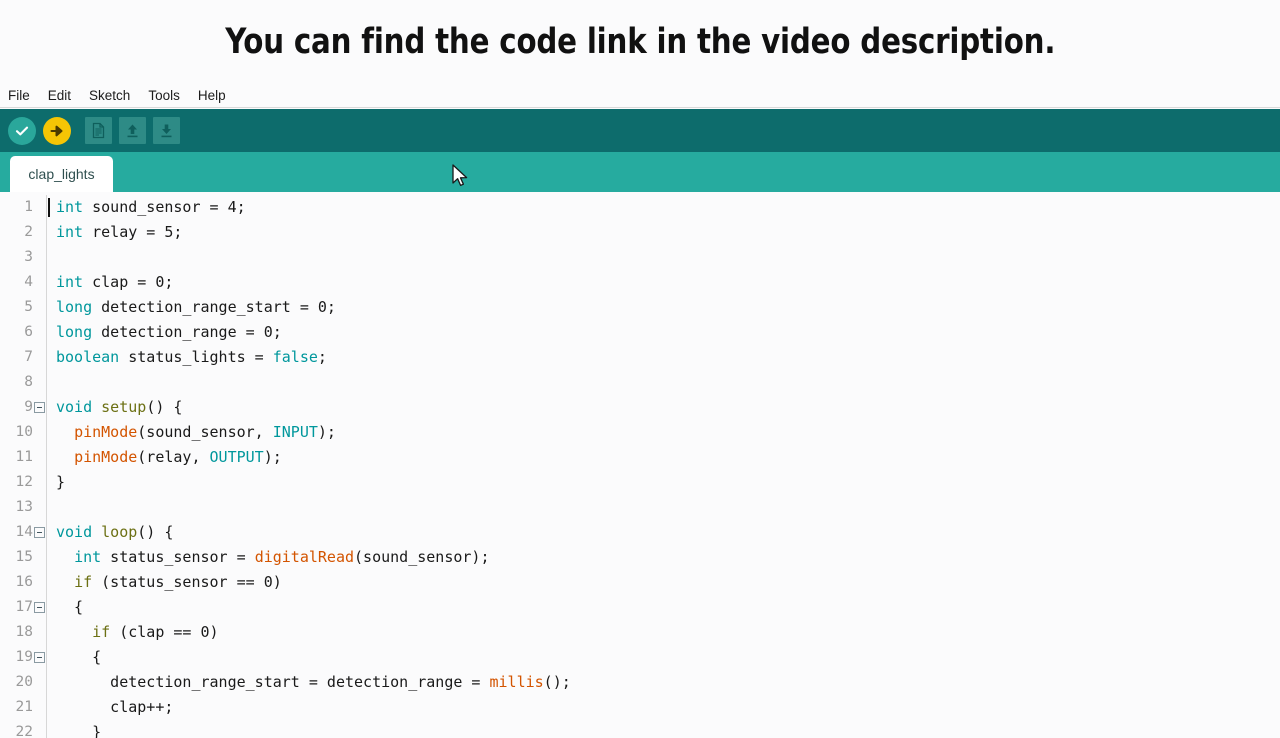 Image resolution: width=1280 pixels, height=738 pixels. What do you see at coordinates (119, 532) in the screenshot?
I see `token-ctl: loop` at bounding box center [119, 532].